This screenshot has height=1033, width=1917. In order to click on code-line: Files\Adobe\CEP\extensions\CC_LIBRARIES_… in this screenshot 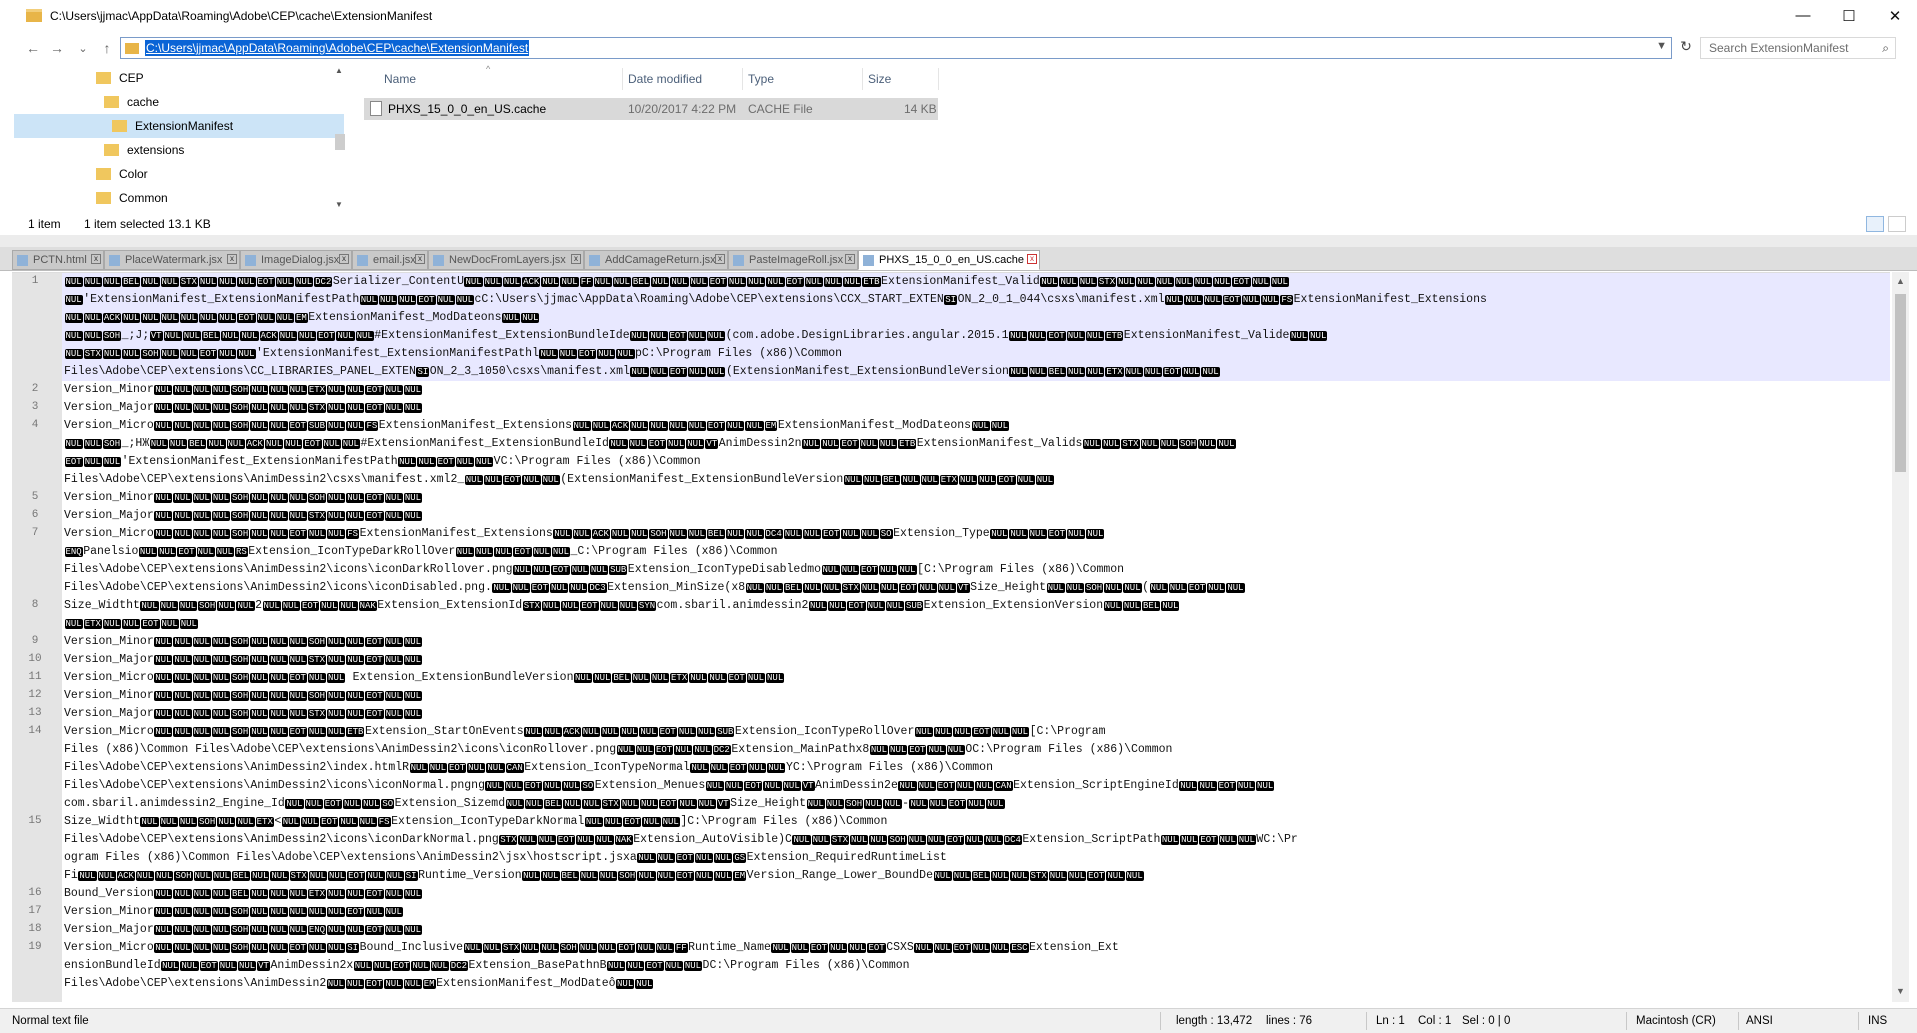, I will do `click(642, 371)`.